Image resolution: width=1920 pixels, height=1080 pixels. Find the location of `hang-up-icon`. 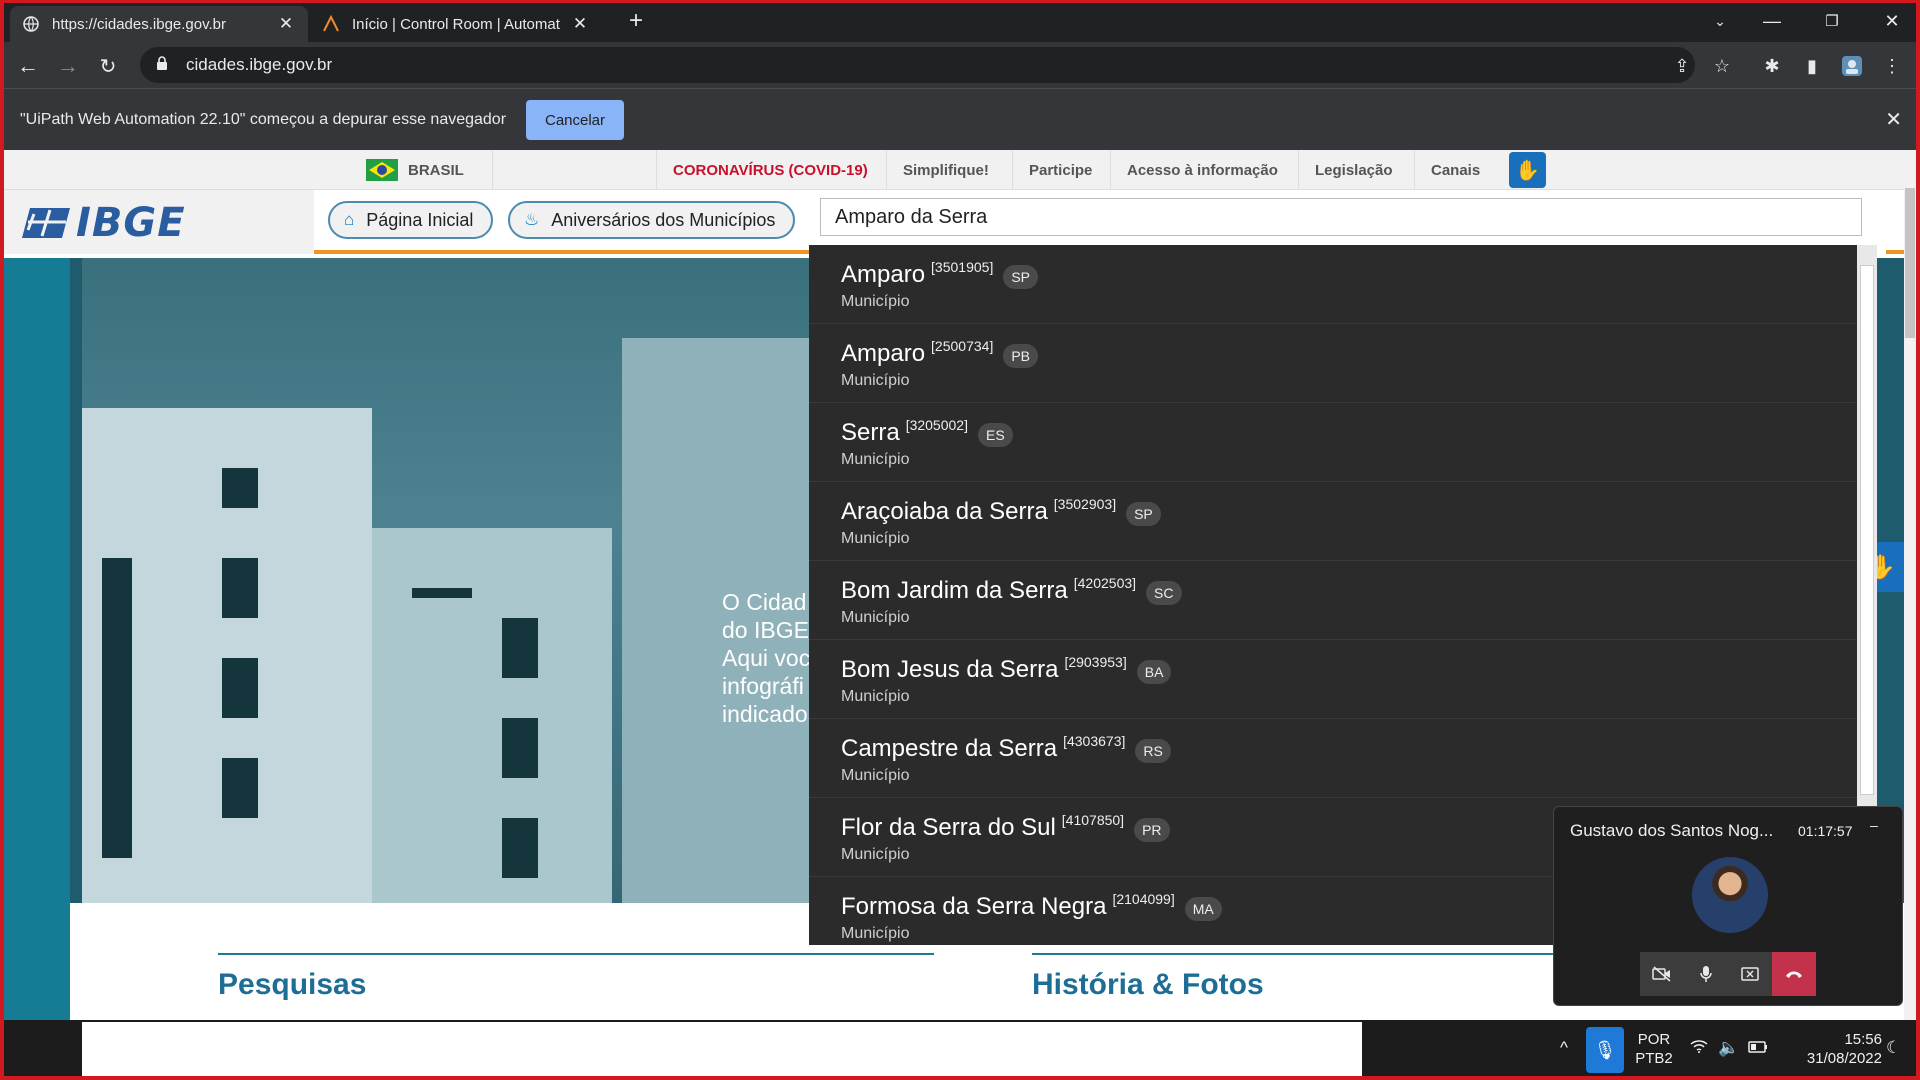

hang-up-icon is located at coordinates (1794, 974).